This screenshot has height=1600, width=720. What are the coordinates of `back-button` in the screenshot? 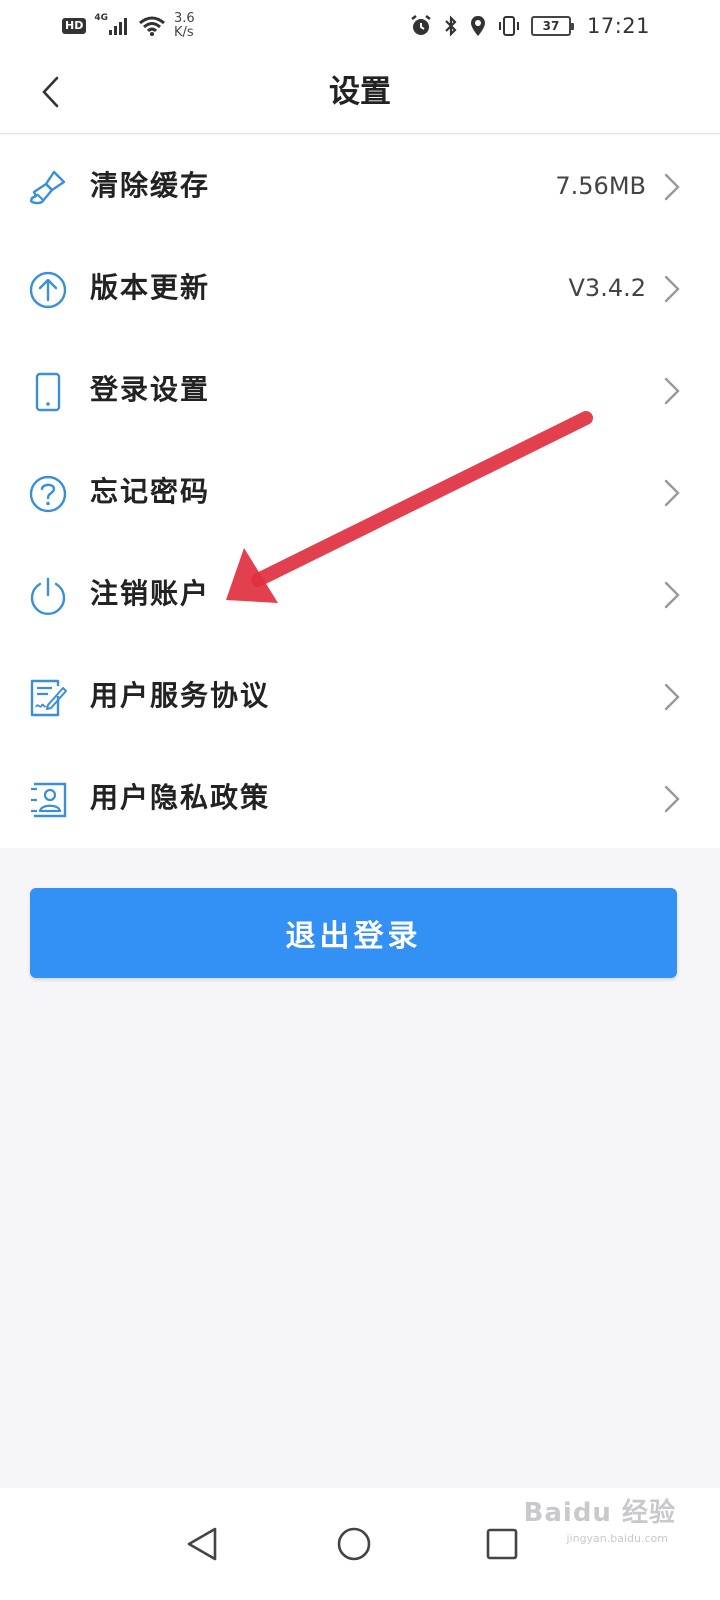 It's located at (50, 92).